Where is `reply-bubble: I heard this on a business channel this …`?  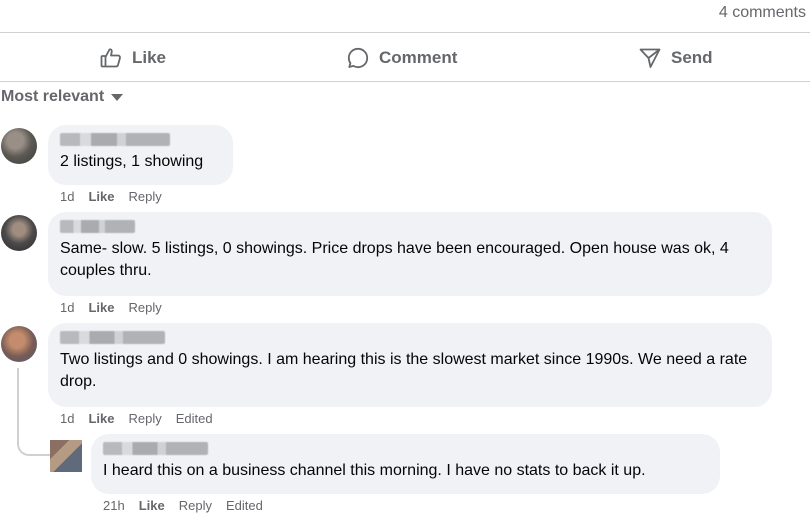 reply-bubble: I heard this on a business channel this … is located at coordinates (405, 464).